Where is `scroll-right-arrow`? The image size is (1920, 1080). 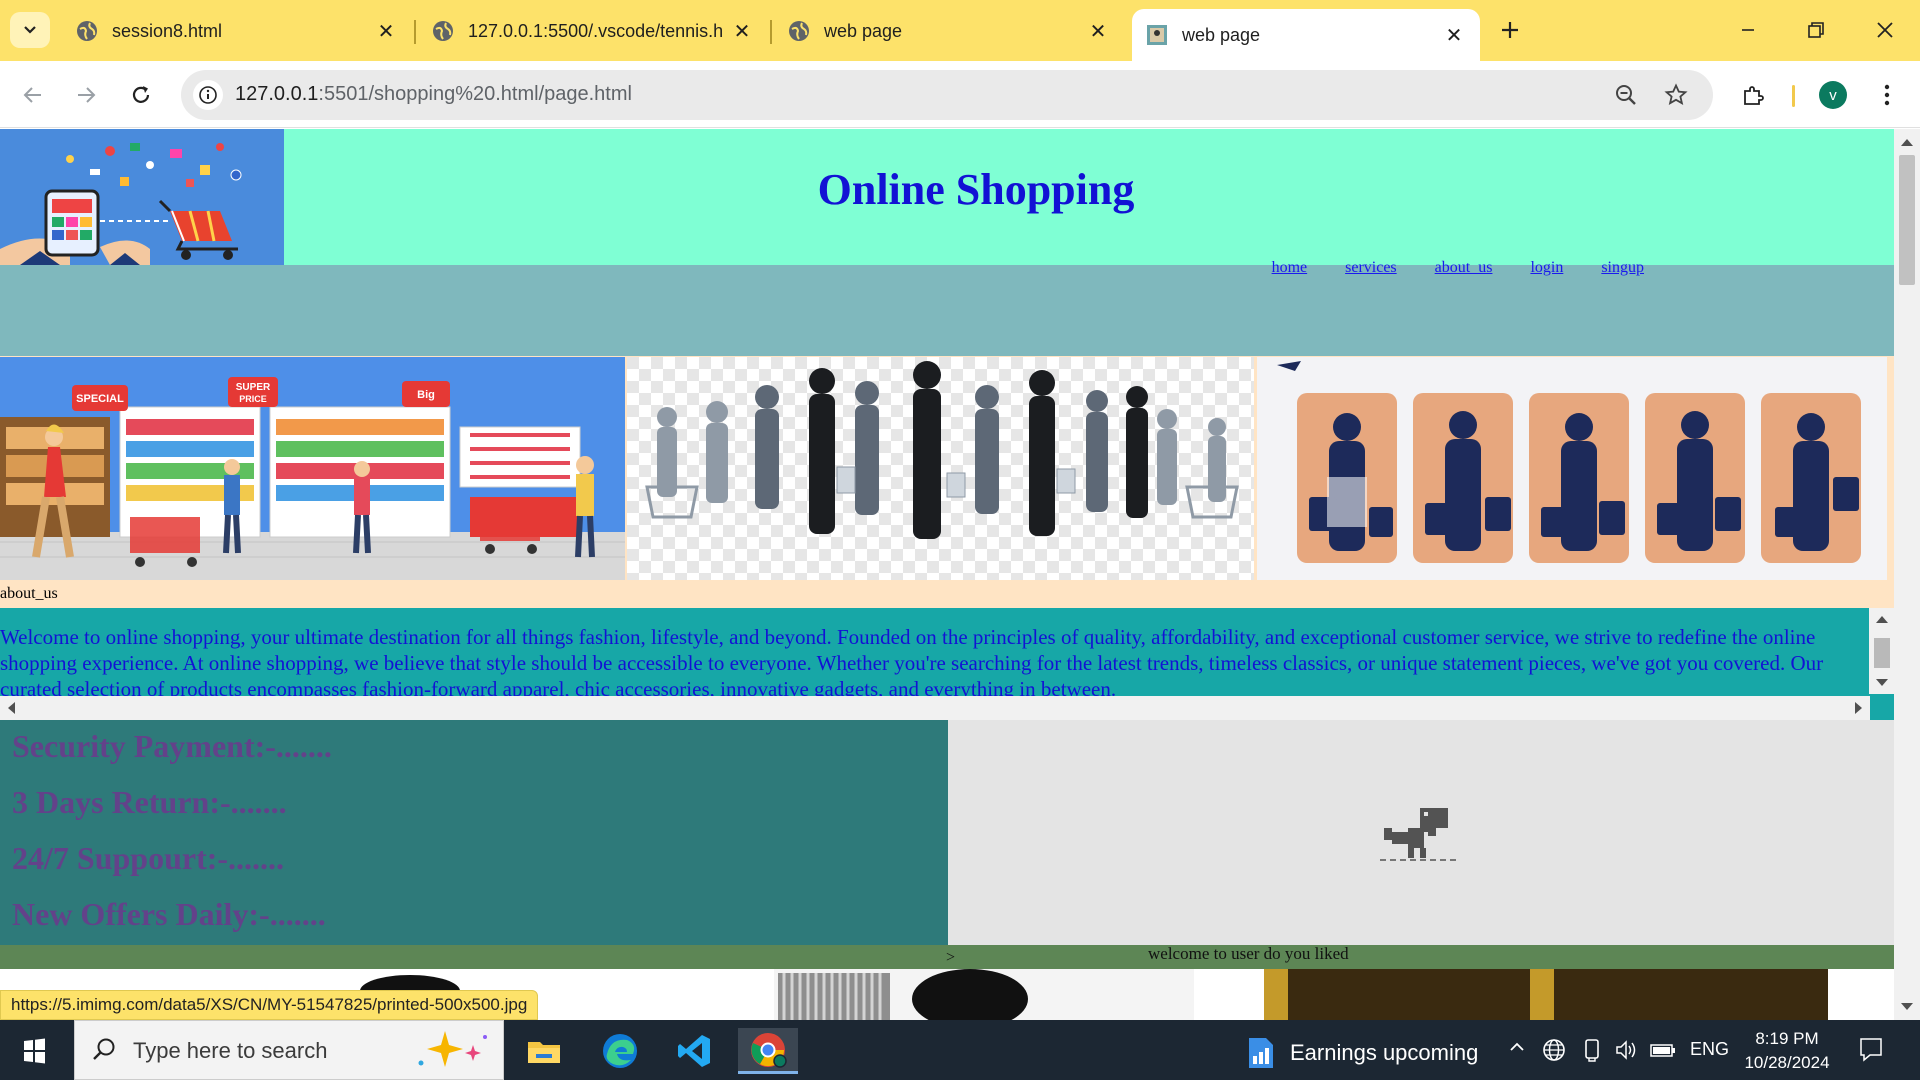
scroll-right-arrow is located at coordinates (1858, 708).